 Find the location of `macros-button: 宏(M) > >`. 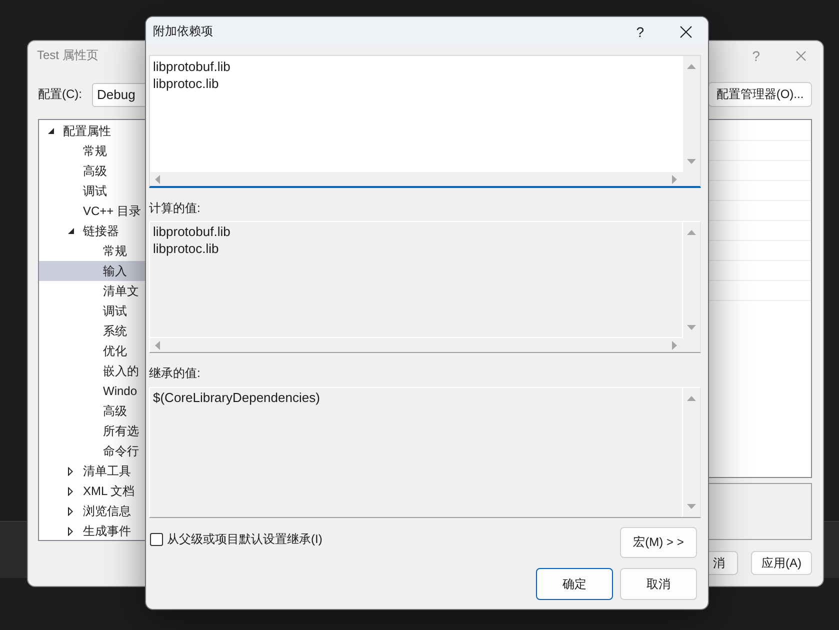

macros-button: 宏(M) > > is located at coordinates (658, 542).